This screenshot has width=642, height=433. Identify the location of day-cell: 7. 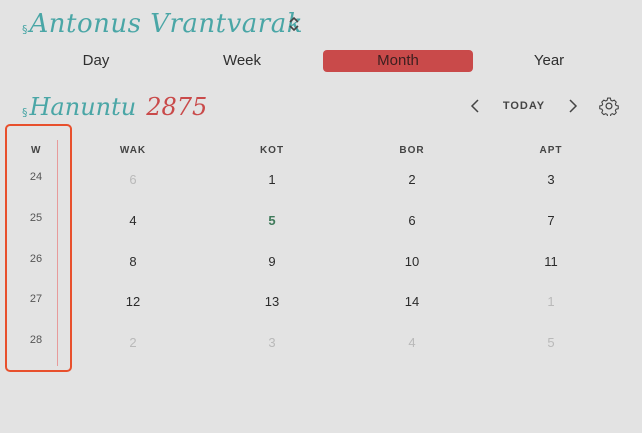
(551, 220).